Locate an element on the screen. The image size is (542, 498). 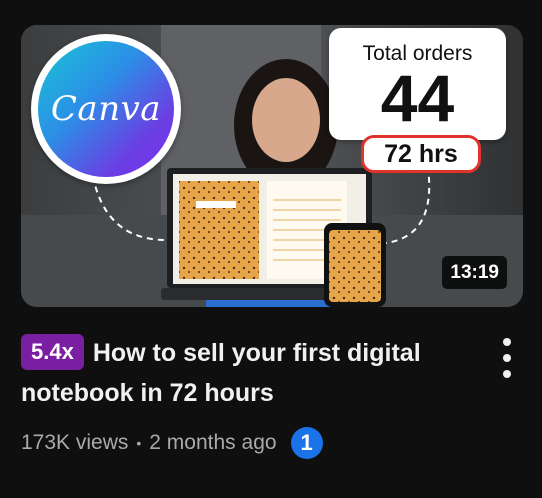
more-vertical-icon is located at coordinates (507, 358).